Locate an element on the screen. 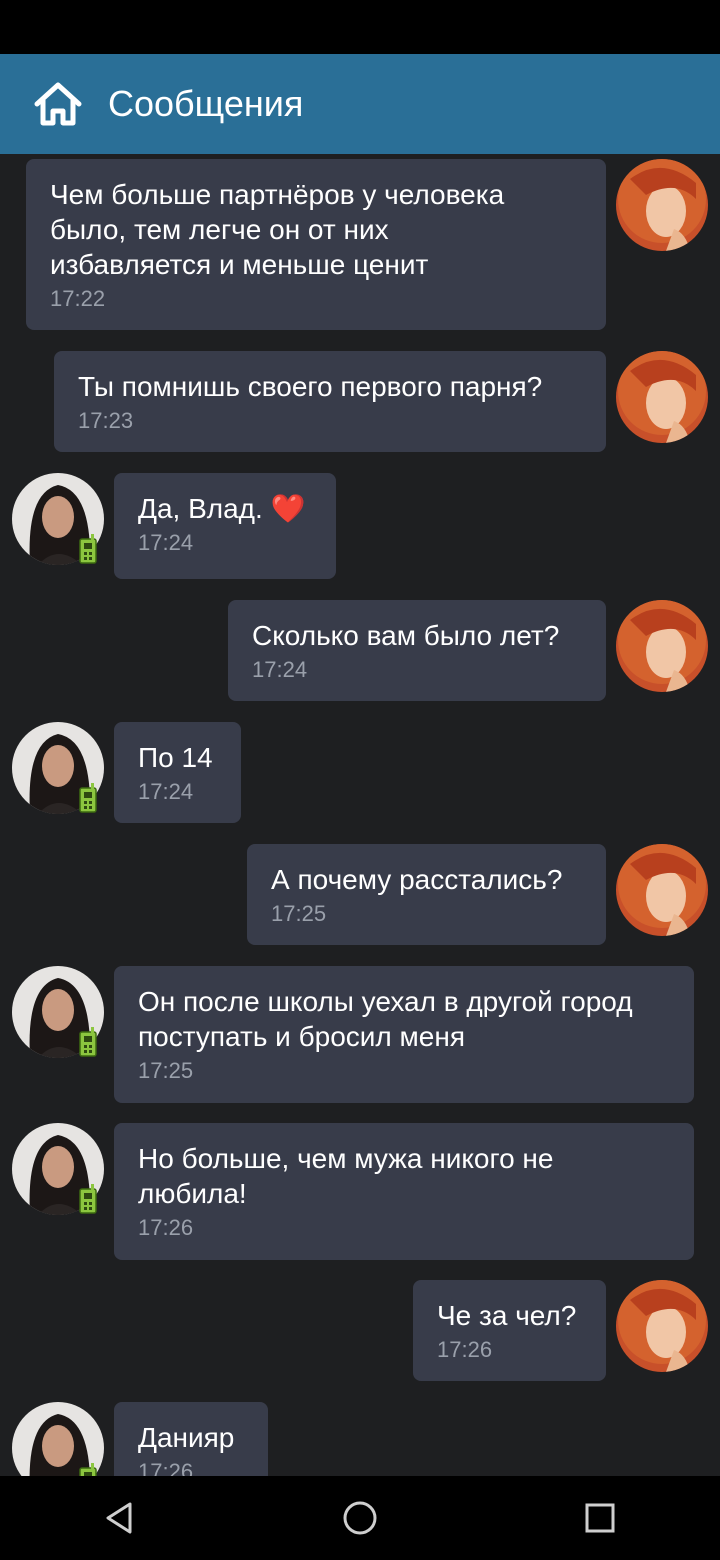  status-bar is located at coordinates (360, 27).